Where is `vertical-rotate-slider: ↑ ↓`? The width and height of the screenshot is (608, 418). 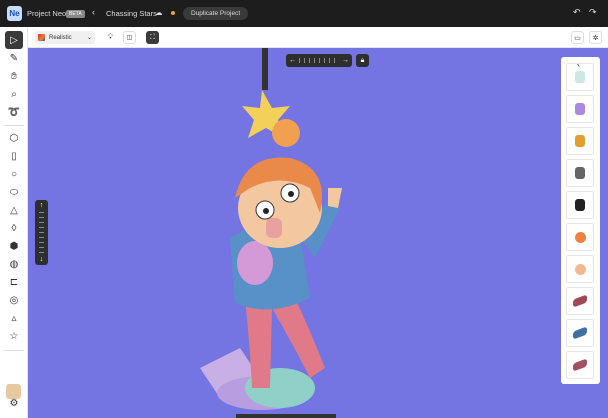 vertical-rotate-slider: ↑ ↓ is located at coordinates (41, 232).